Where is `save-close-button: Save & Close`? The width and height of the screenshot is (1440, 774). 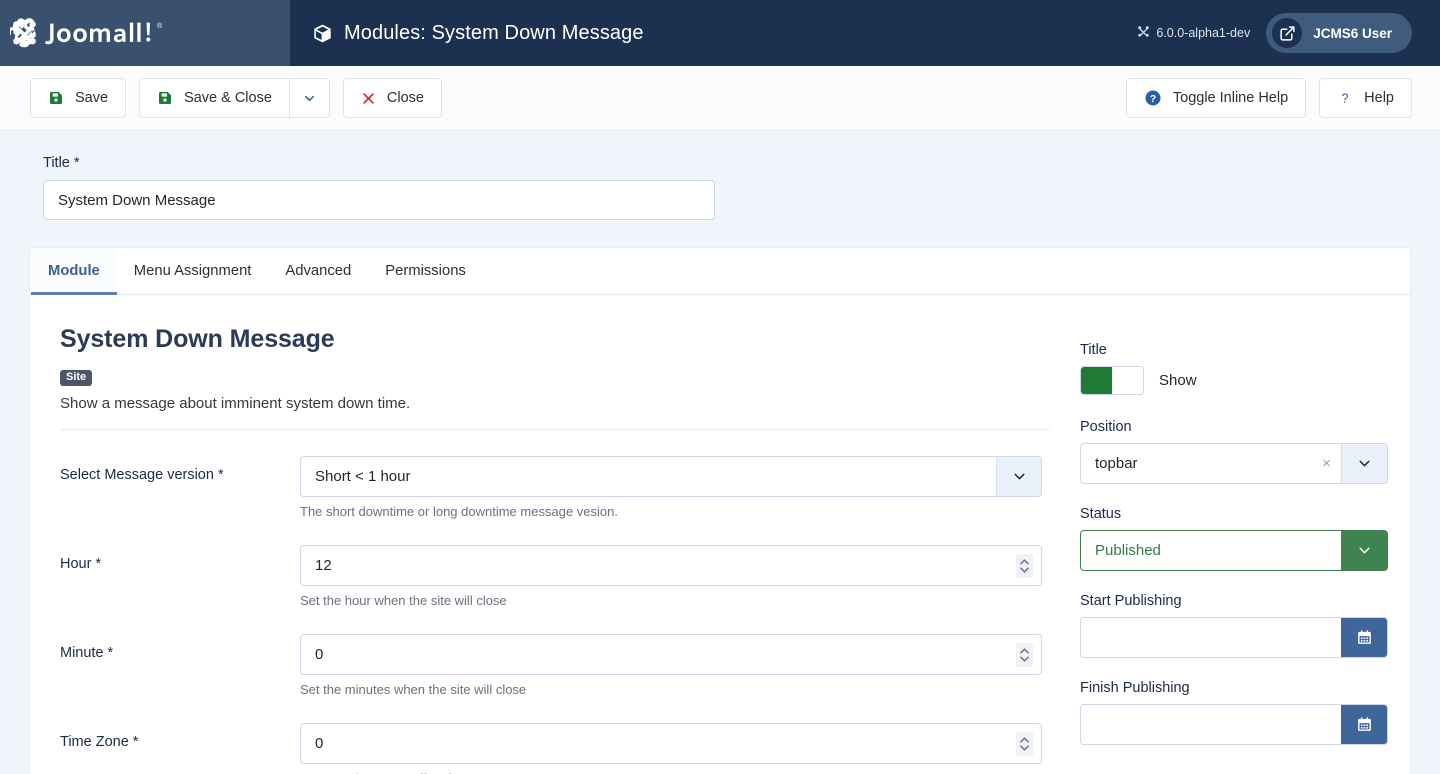 save-close-button: Save & Close is located at coordinates (214, 98).